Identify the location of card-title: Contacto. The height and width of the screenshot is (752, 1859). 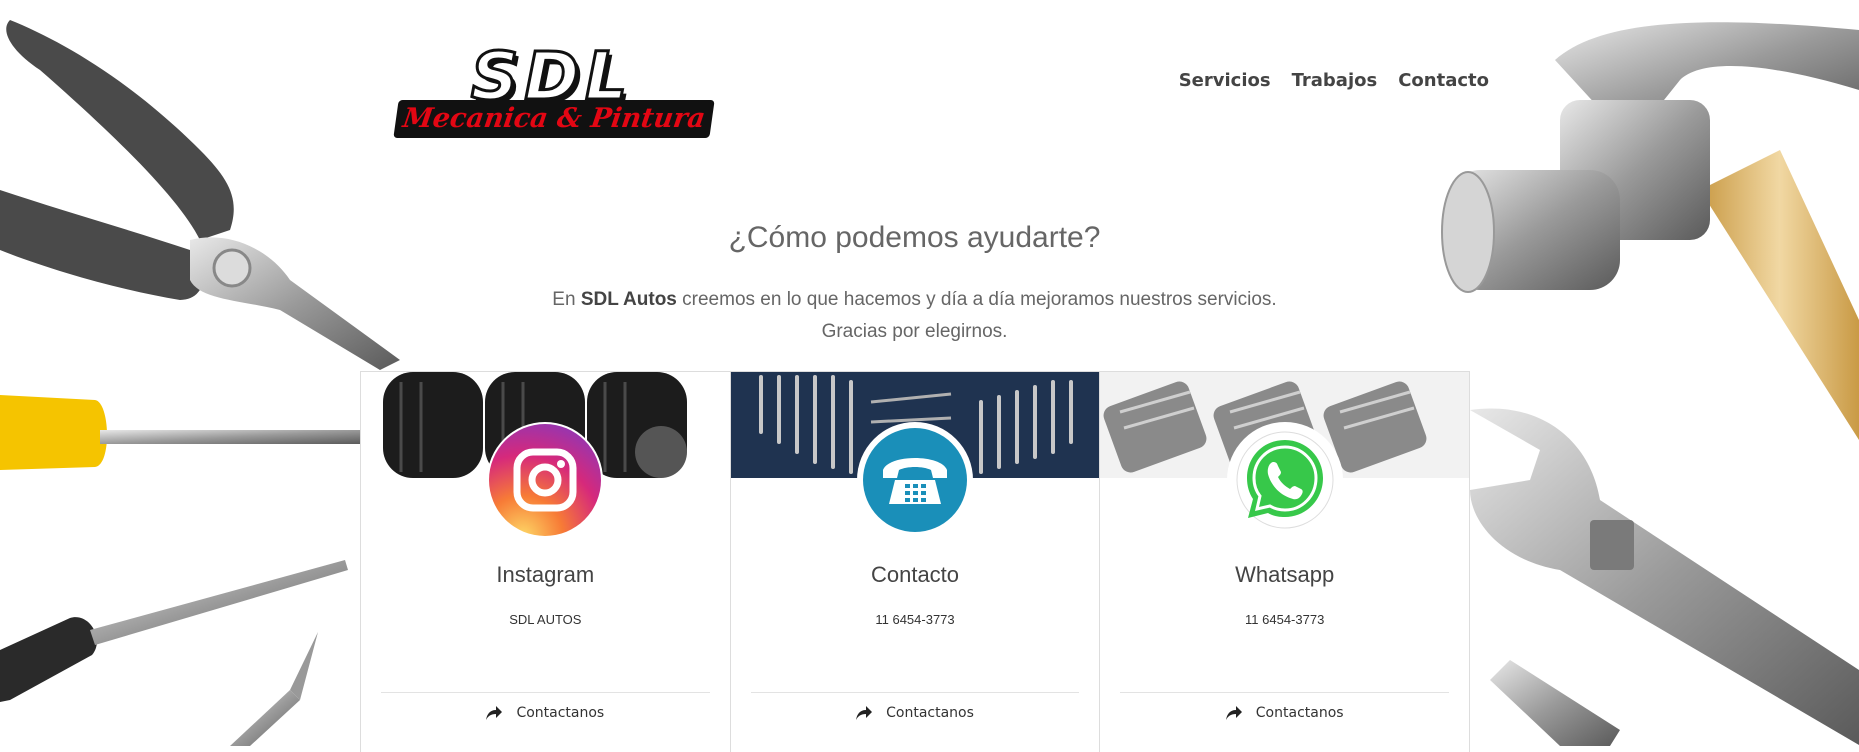
(915, 574).